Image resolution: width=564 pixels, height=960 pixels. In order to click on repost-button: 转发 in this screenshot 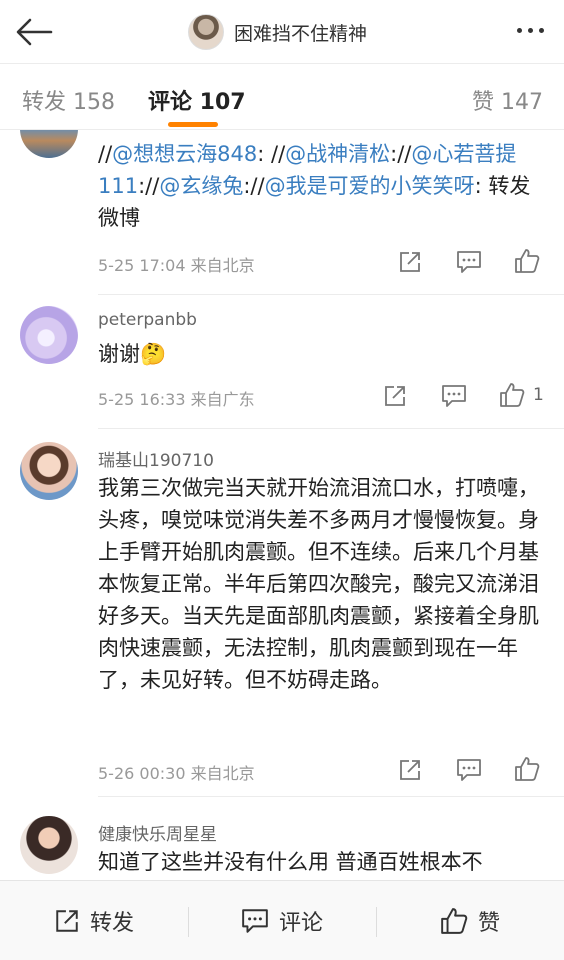, I will do `click(94, 920)`.